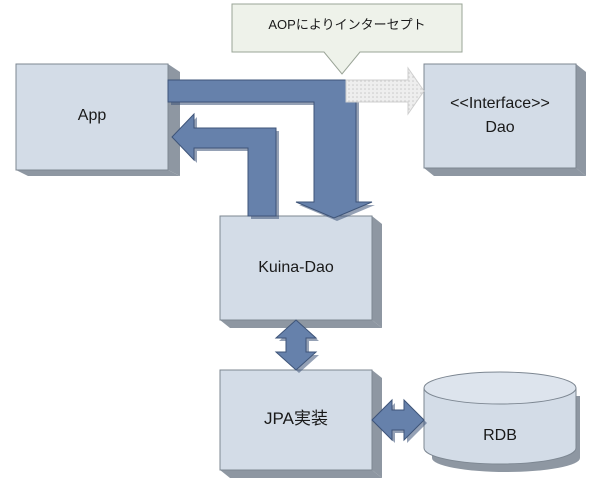 Image resolution: width=600 pixels, height=480 pixels. I want to click on interface-dao-box: <<Interface>> Dao, so click(504, 119).